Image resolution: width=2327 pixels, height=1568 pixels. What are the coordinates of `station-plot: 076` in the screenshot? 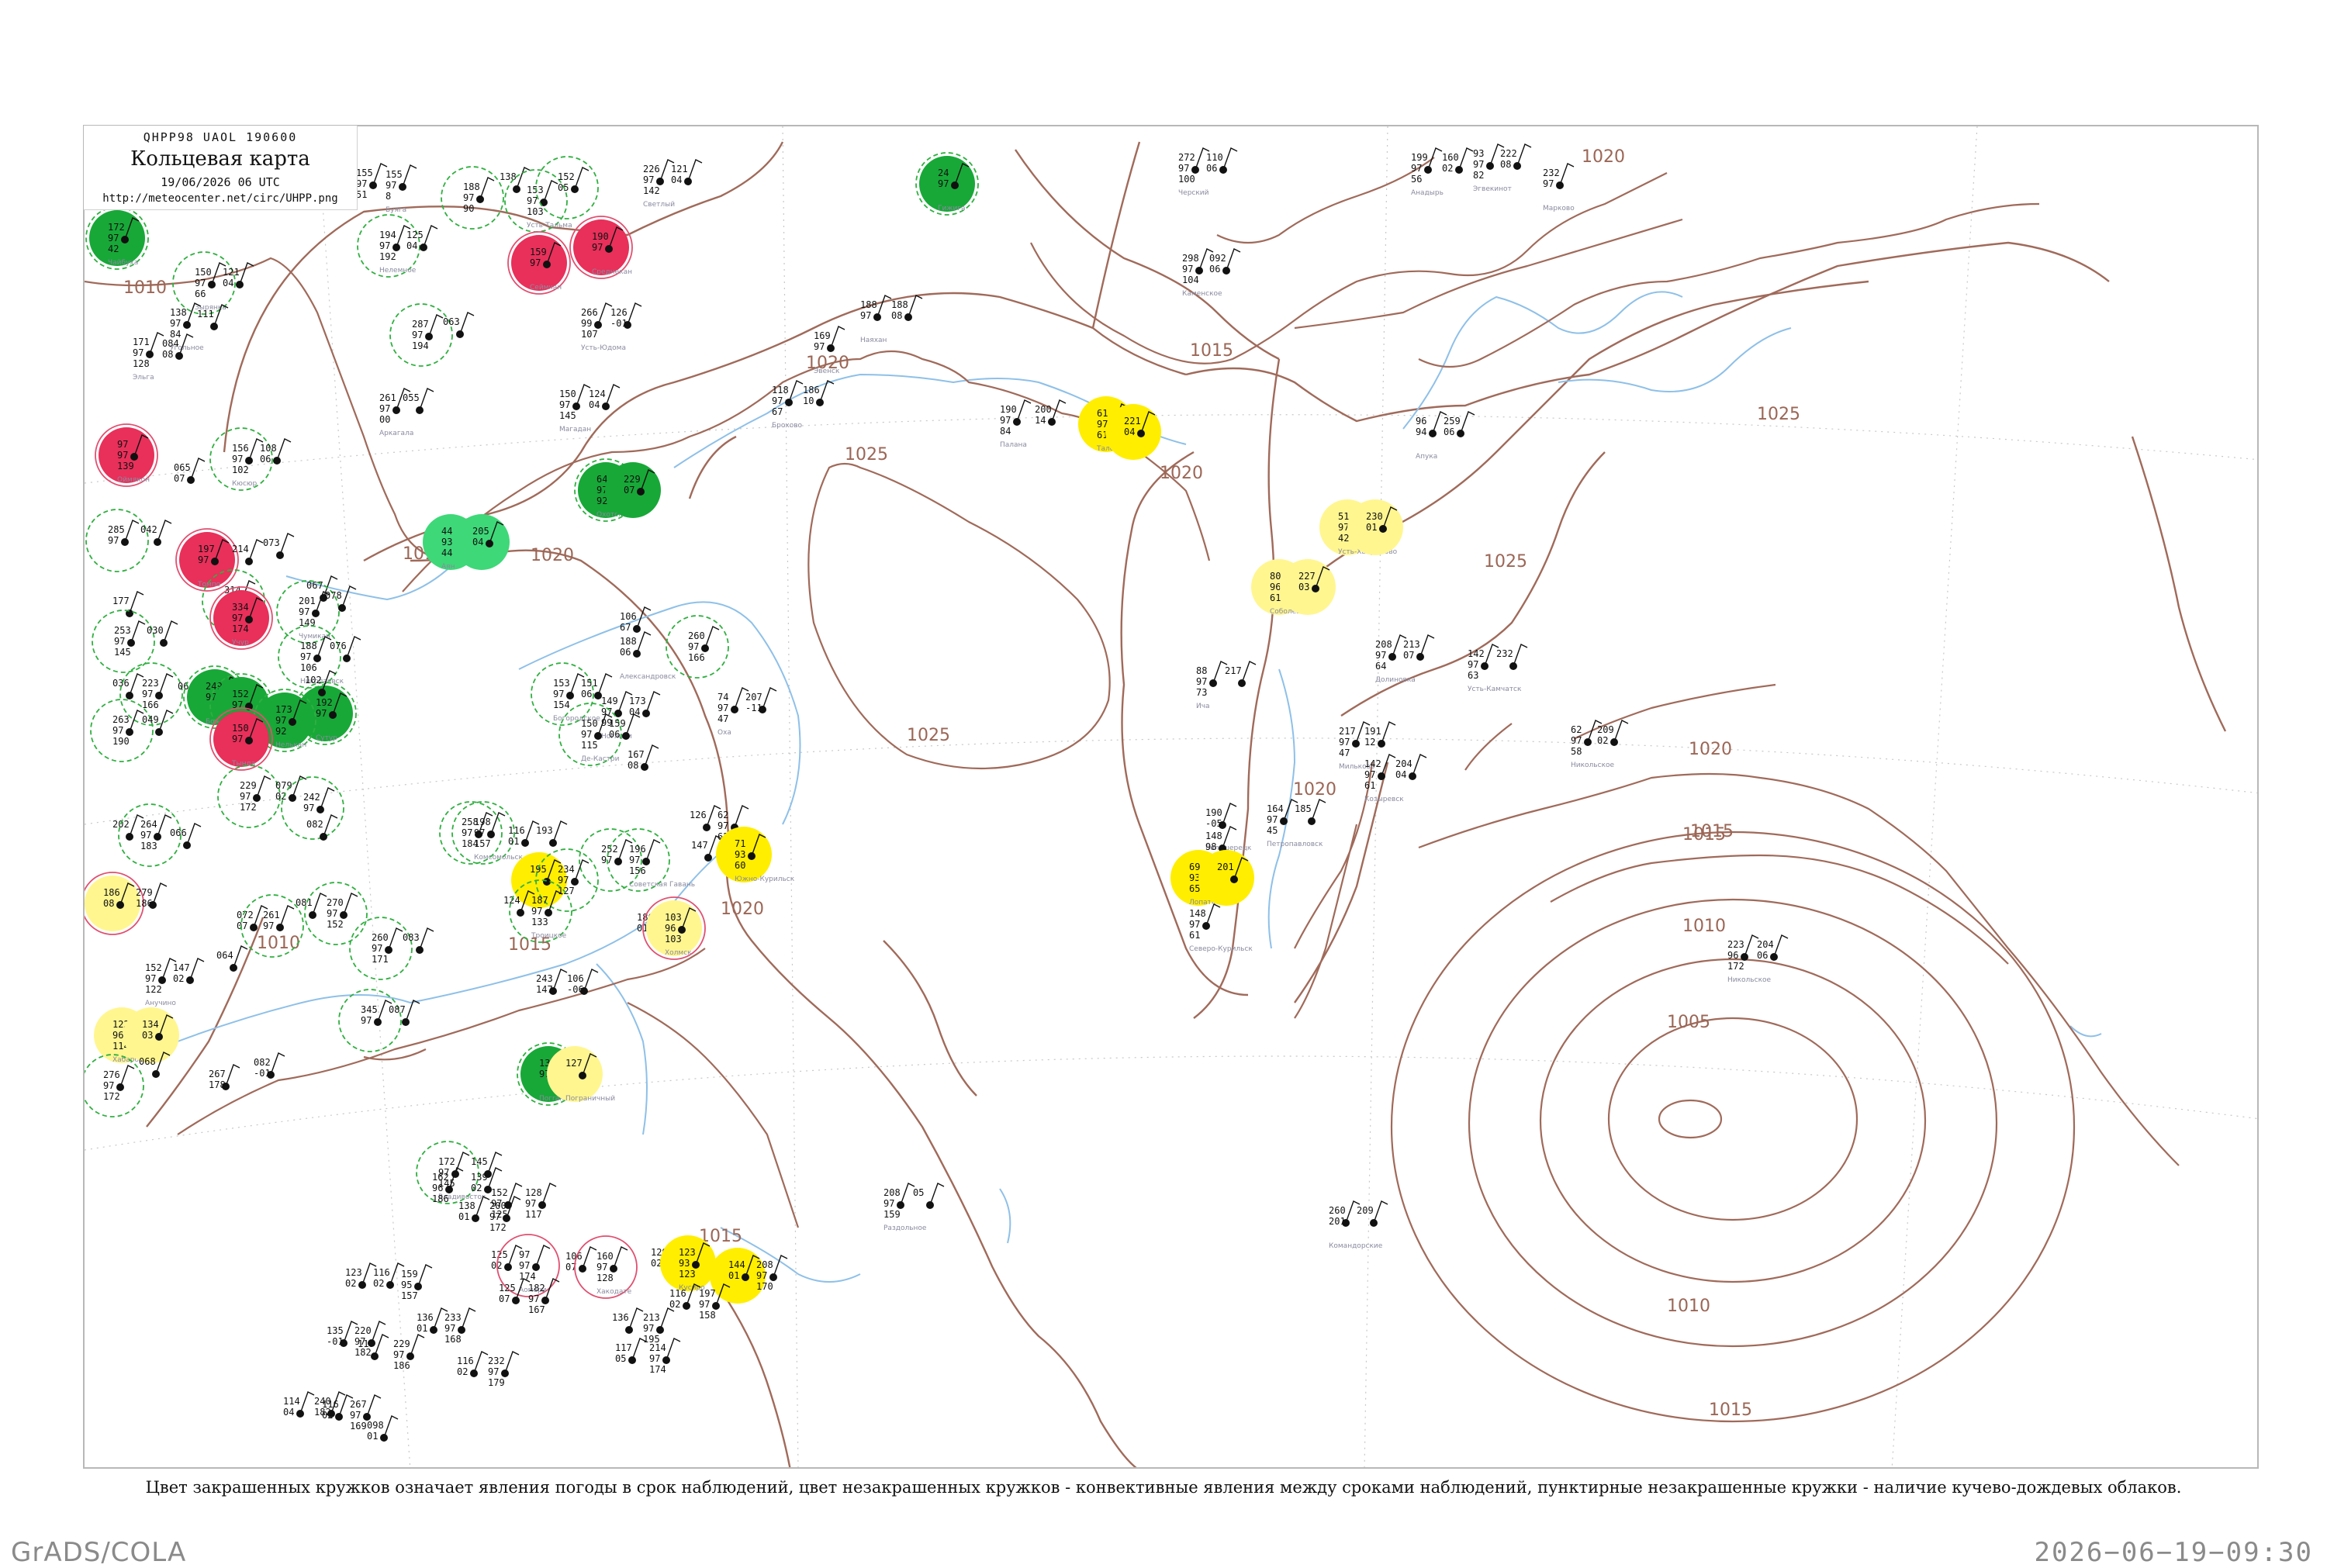 It's located at (345, 649).